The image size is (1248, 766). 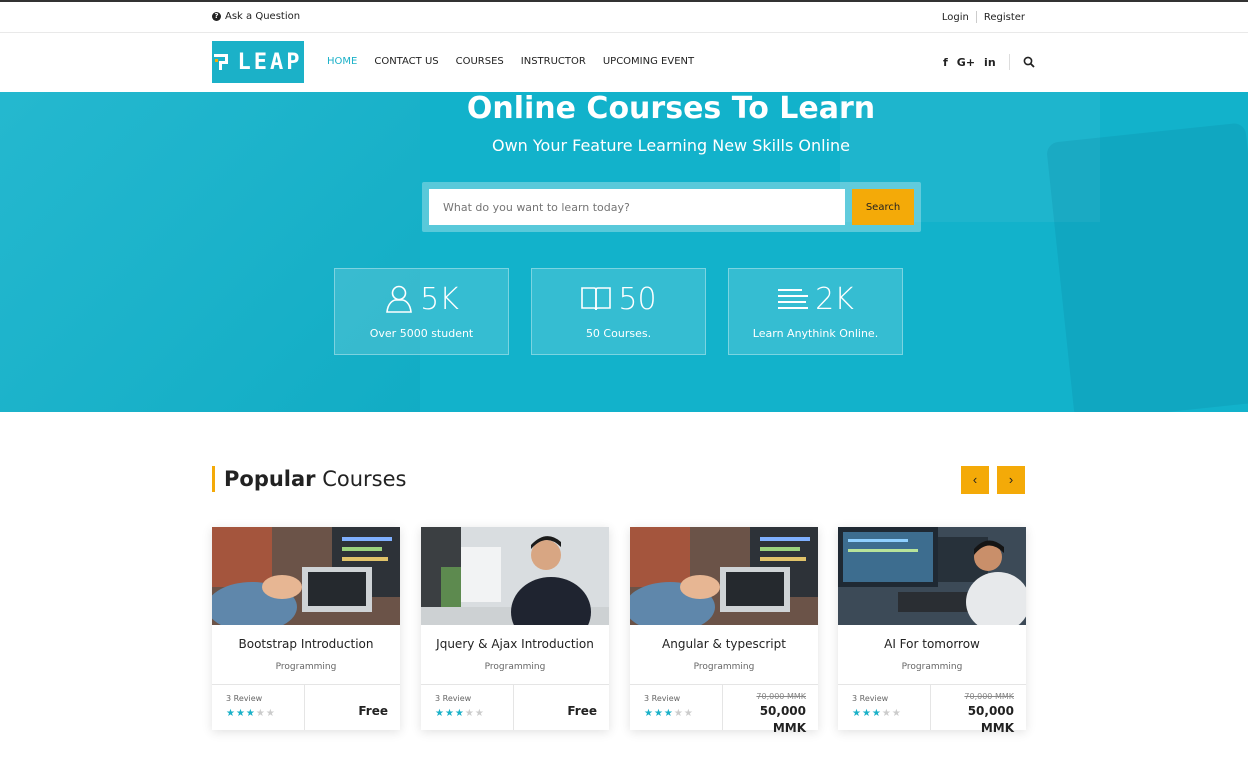 What do you see at coordinates (624, 17) in the screenshot?
I see `top-bar: ? Ask a Question Login Register` at bounding box center [624, 17].